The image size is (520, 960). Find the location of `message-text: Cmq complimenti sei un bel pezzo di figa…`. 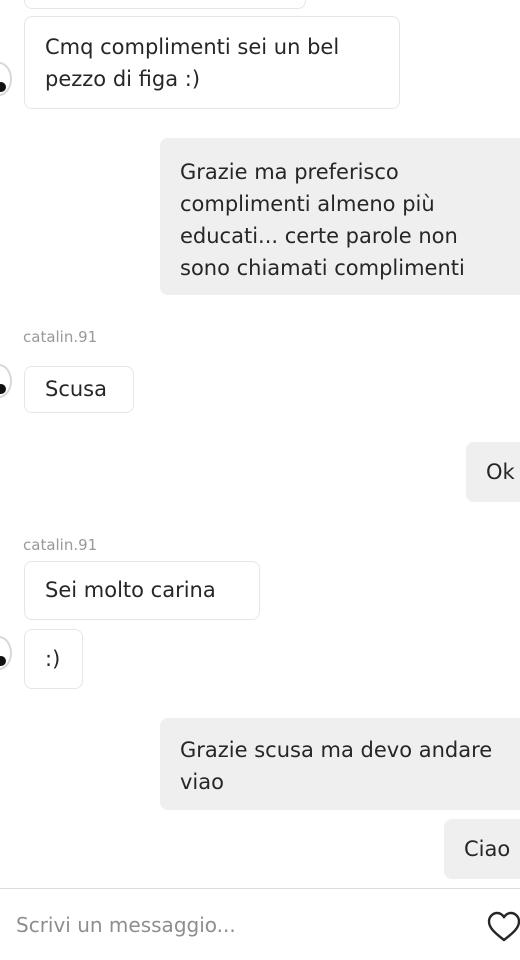

message-text: Cmq complimenti sei un bel pezzo di figa… is located at coordinates (192, 63).